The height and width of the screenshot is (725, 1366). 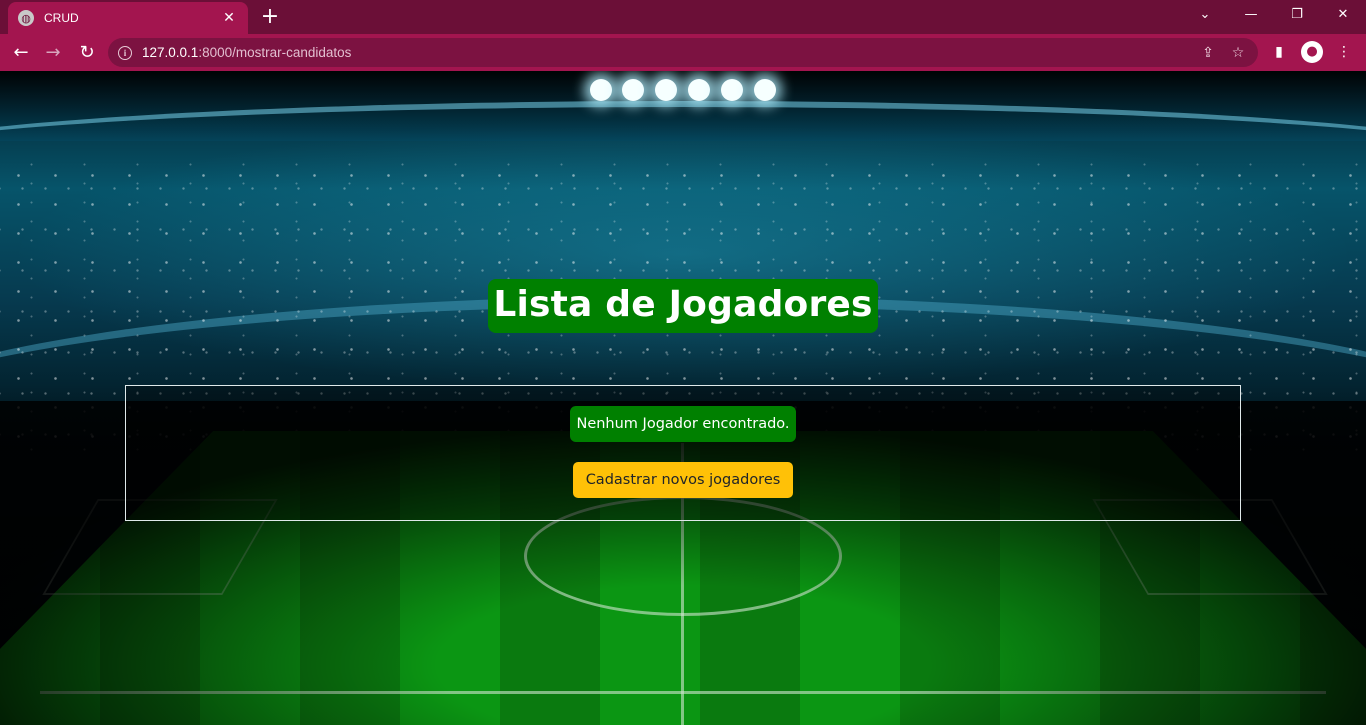 What do you see at coordinates (1251, 15) in the screenshot?
I see `minimize-button: —` at bounding box center [1251, 15].